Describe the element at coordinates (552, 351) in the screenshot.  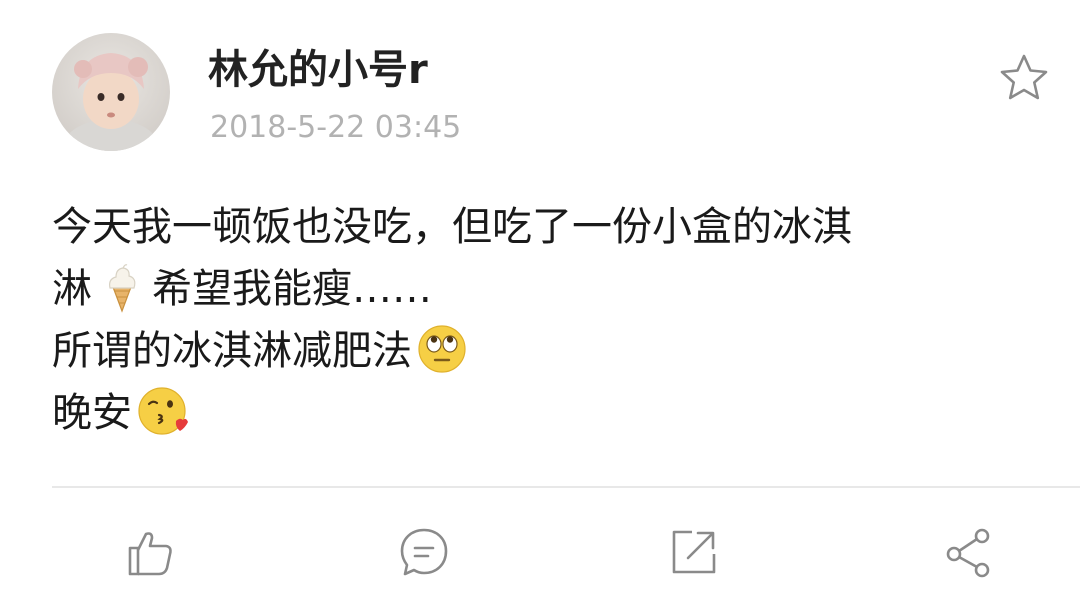
I see `post-line: 所谓的冰淇淋减肥法` at that location.